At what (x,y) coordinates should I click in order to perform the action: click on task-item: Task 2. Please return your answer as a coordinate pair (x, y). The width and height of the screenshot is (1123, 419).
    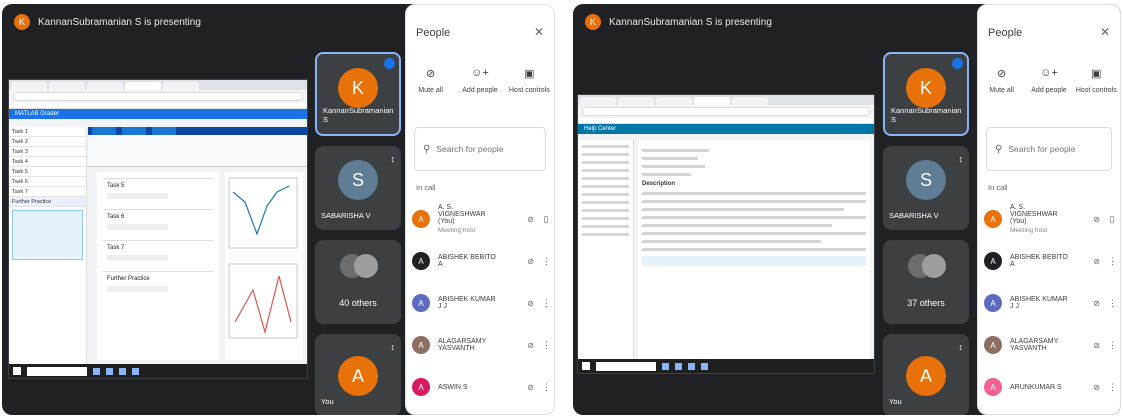
    Looking at the image, I should click on (47, 142).